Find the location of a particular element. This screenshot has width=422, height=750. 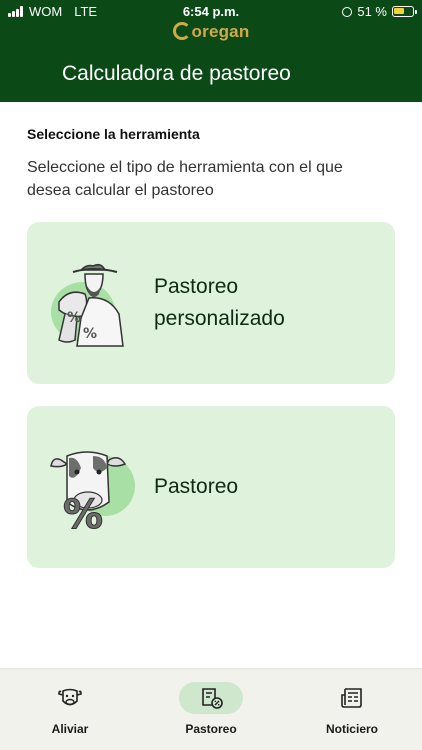

battery-icon is located at coordinates (404, 11).